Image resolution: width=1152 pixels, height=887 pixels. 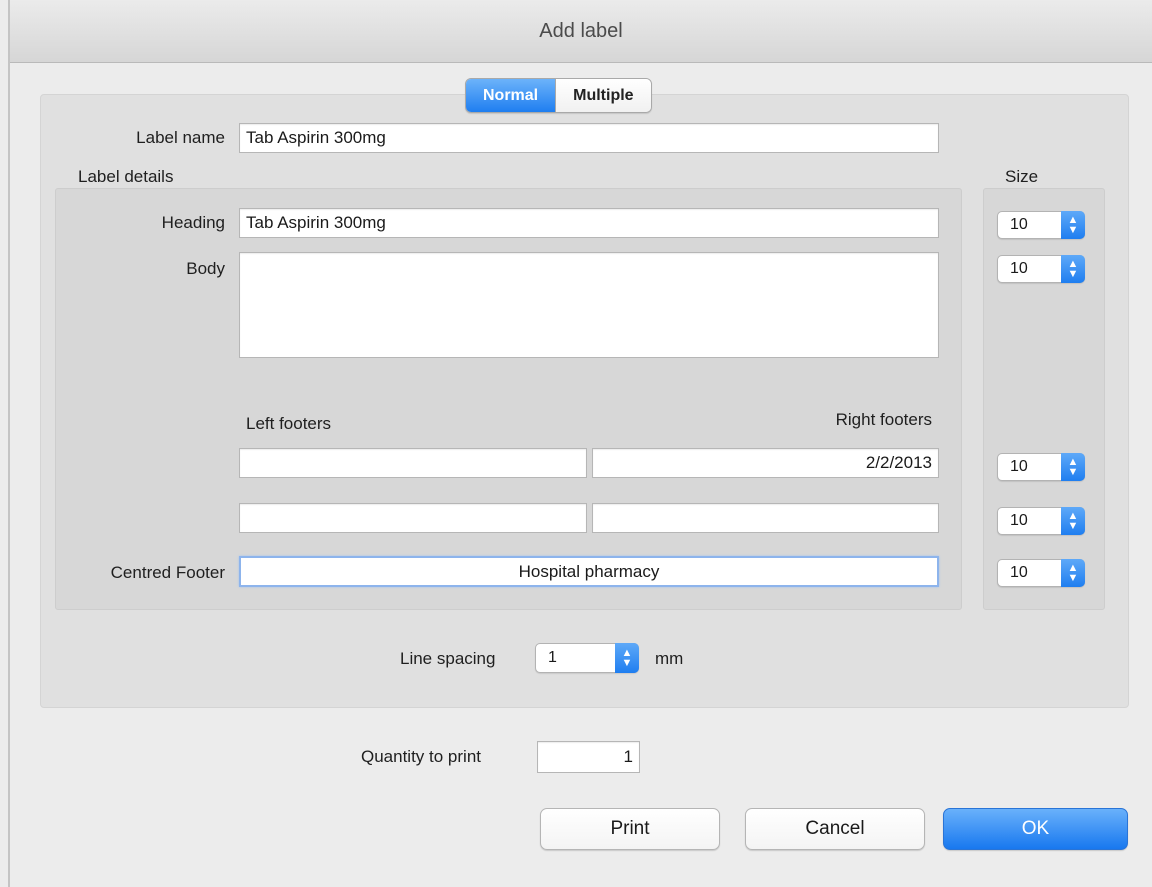 What do you see at coordinates (765, 463) in the screenshot?
I see `right-footer-1-input: 2/2/2013` at bounding box center [765, 463].